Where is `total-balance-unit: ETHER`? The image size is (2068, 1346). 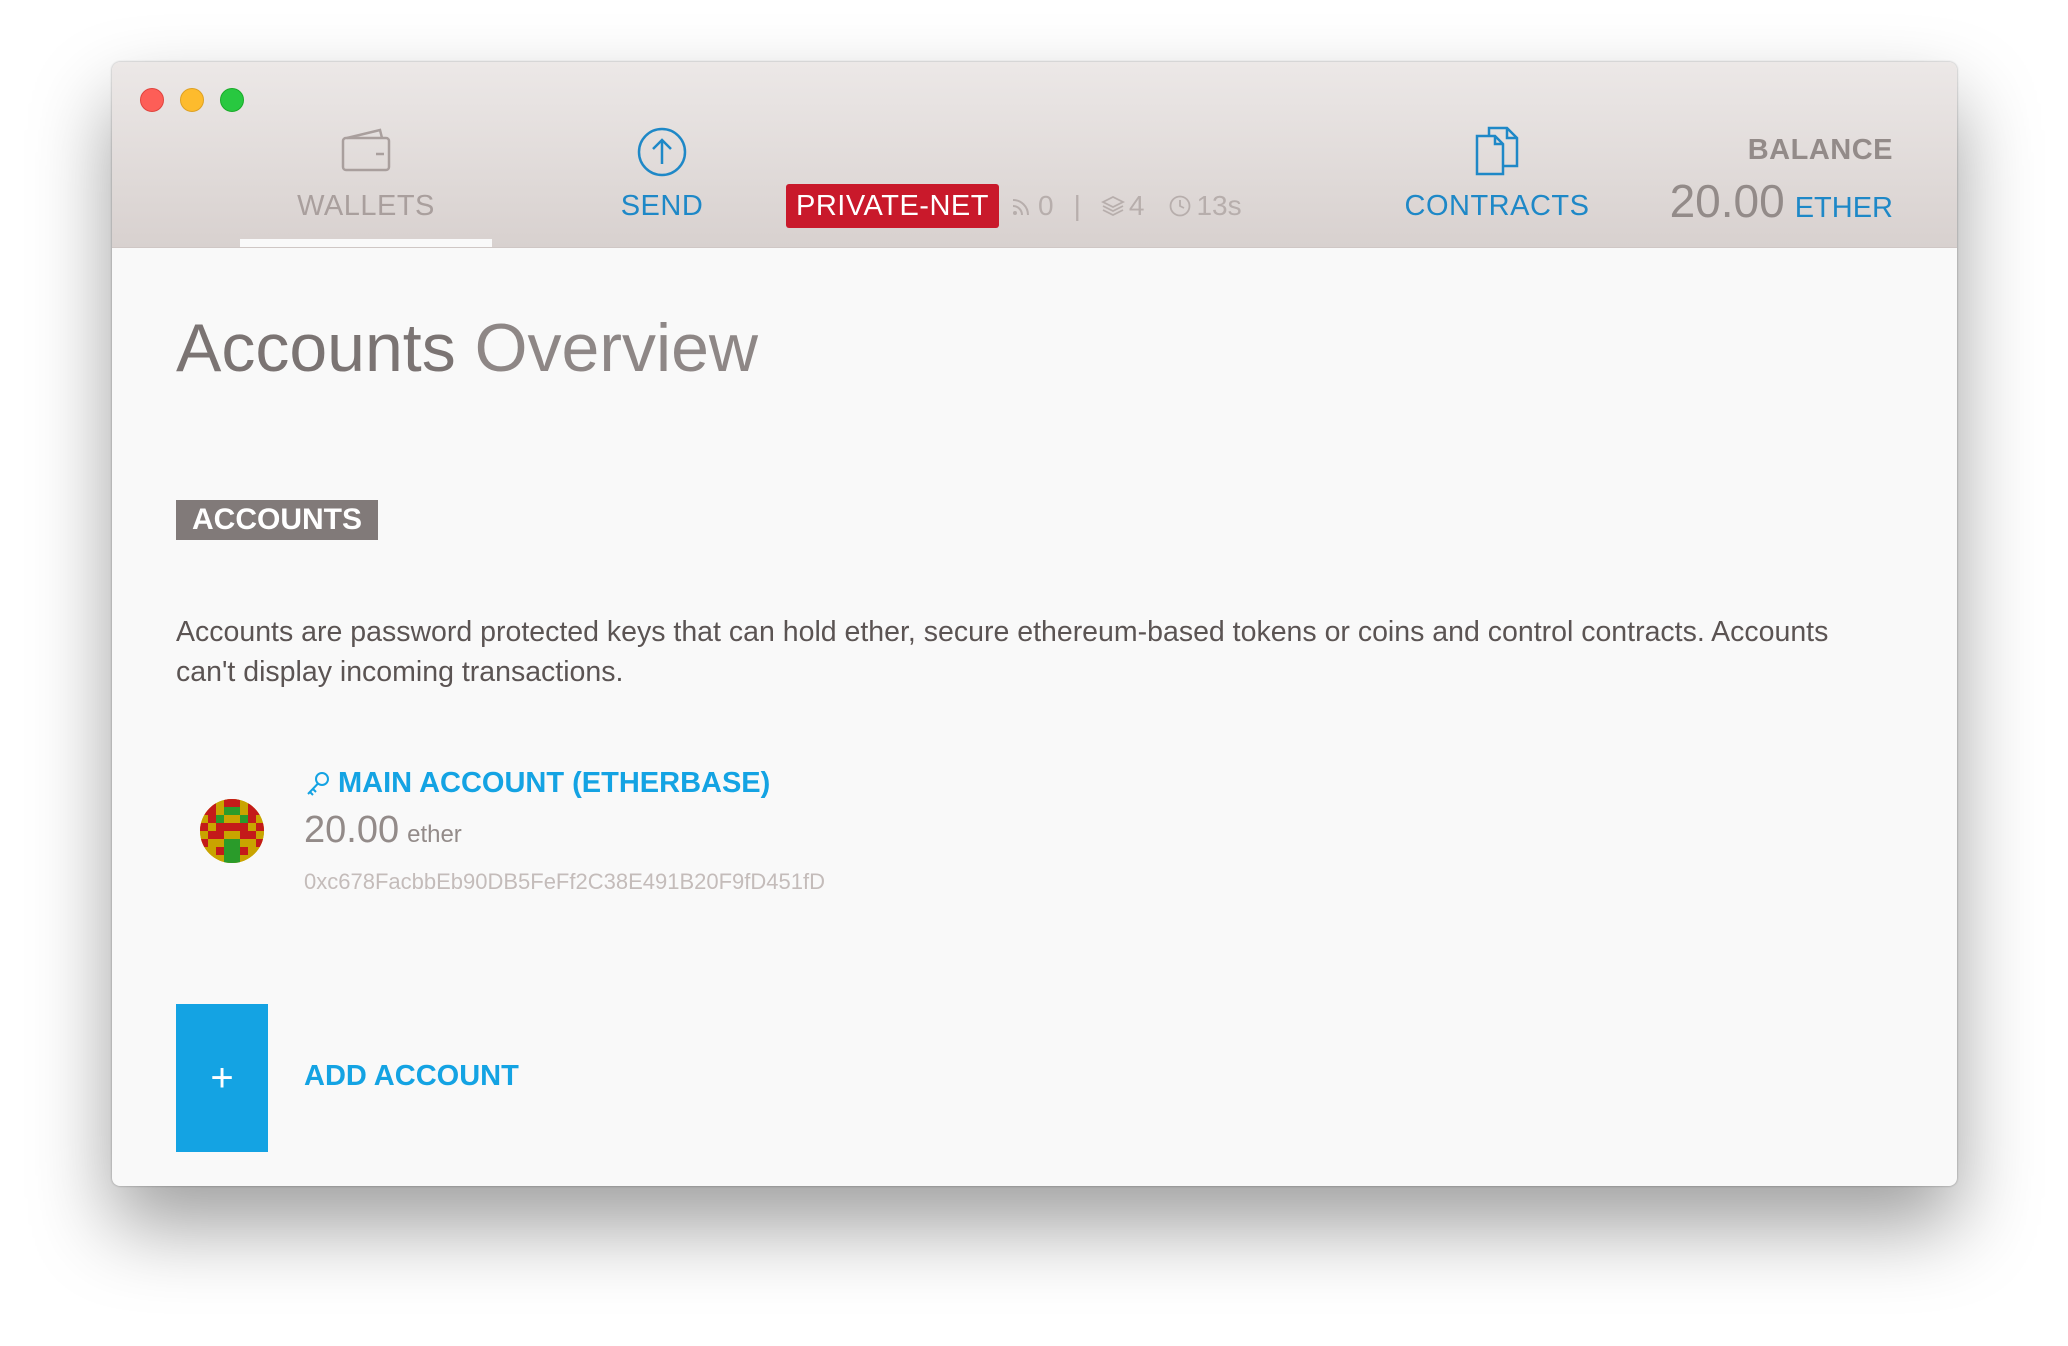
total-balance-unit: ETHER is located at coordinates (1844, 208).